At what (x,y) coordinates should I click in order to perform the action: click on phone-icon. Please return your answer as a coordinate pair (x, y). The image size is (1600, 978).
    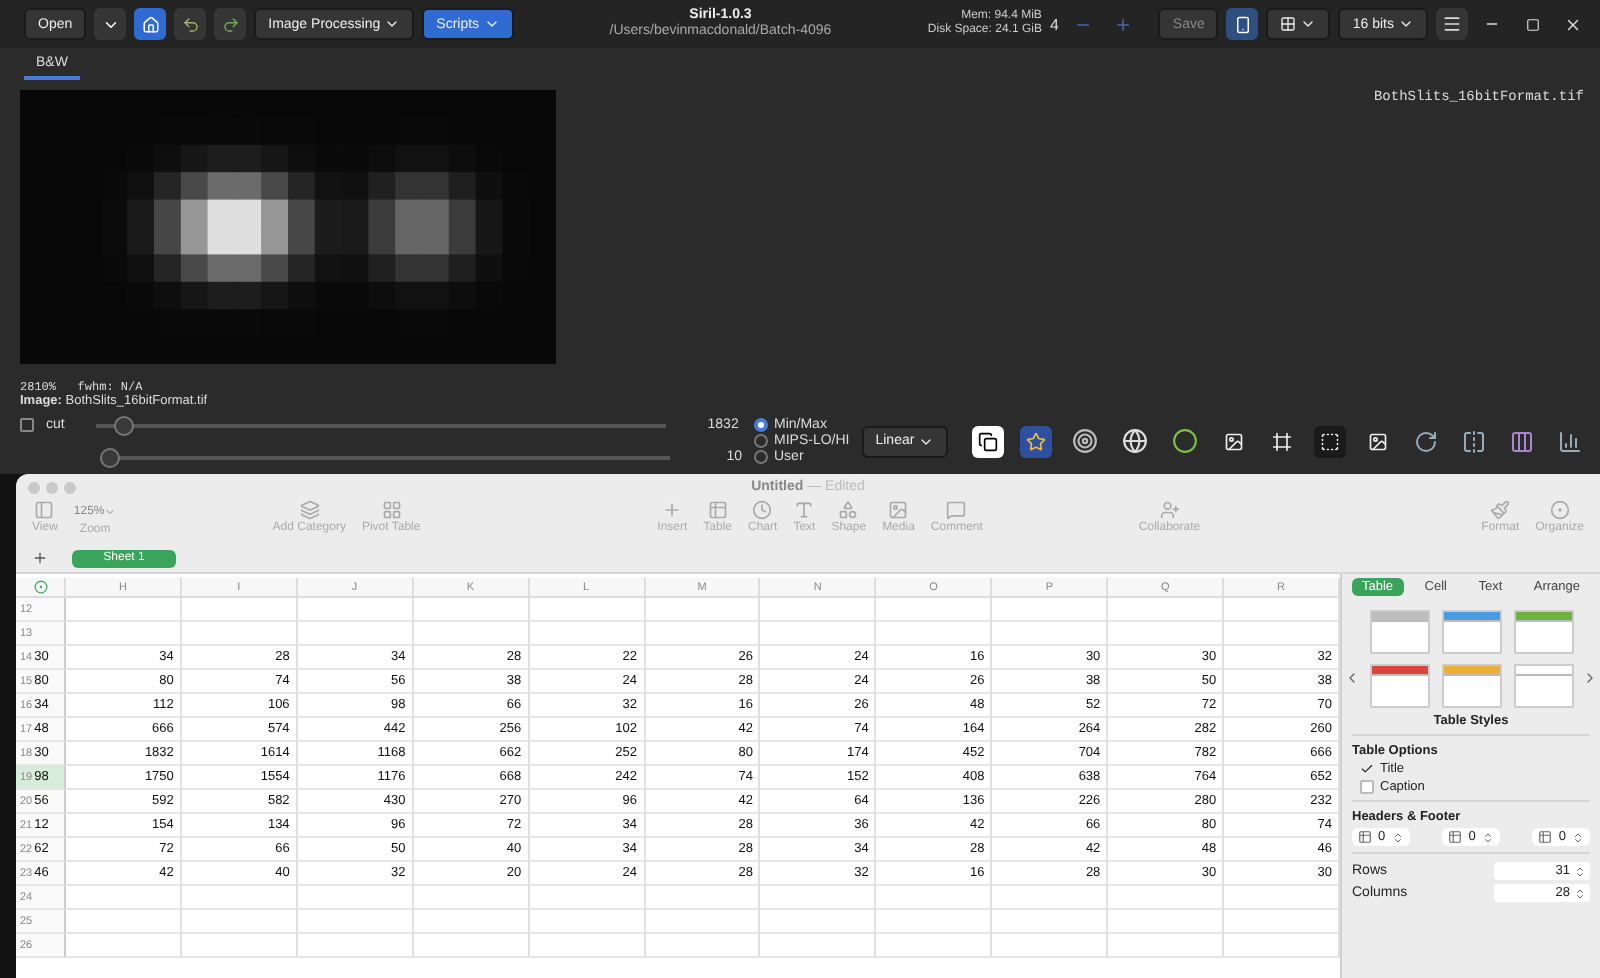
    Looking at the image, I should click on (1242, 24).